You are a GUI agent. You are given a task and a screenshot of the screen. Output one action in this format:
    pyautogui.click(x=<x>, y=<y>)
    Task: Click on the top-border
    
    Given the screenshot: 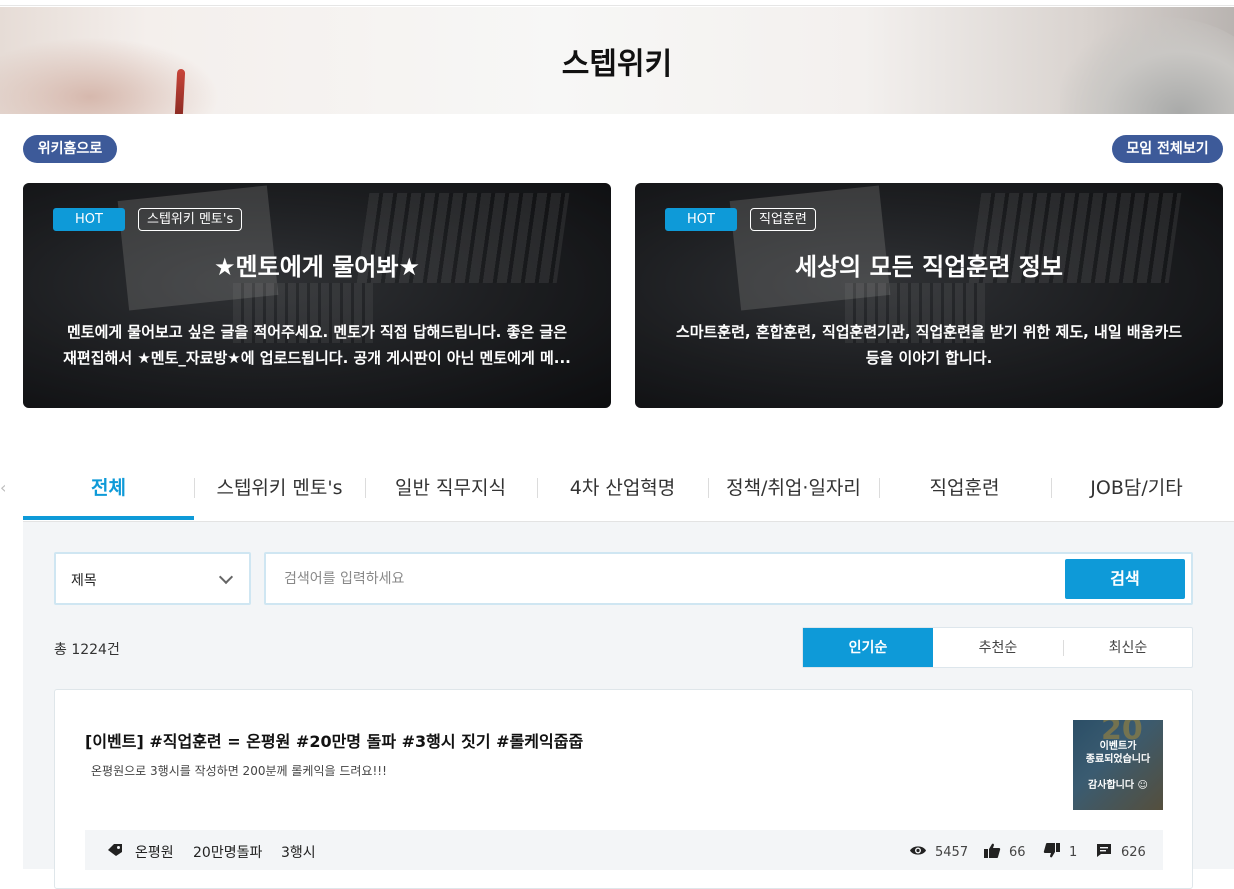 What is the action you would take?
    pyautogui.click(x=617, y=3)
    